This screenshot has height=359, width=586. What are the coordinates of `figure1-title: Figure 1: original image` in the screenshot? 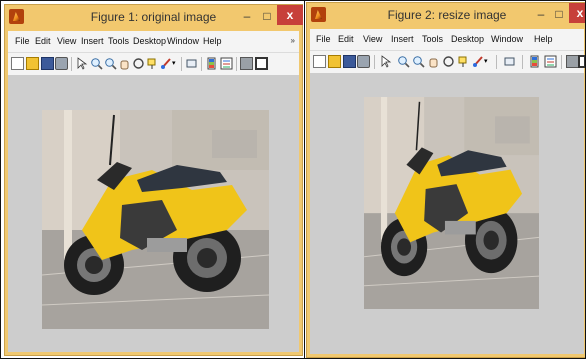 It's located at (153, 17).